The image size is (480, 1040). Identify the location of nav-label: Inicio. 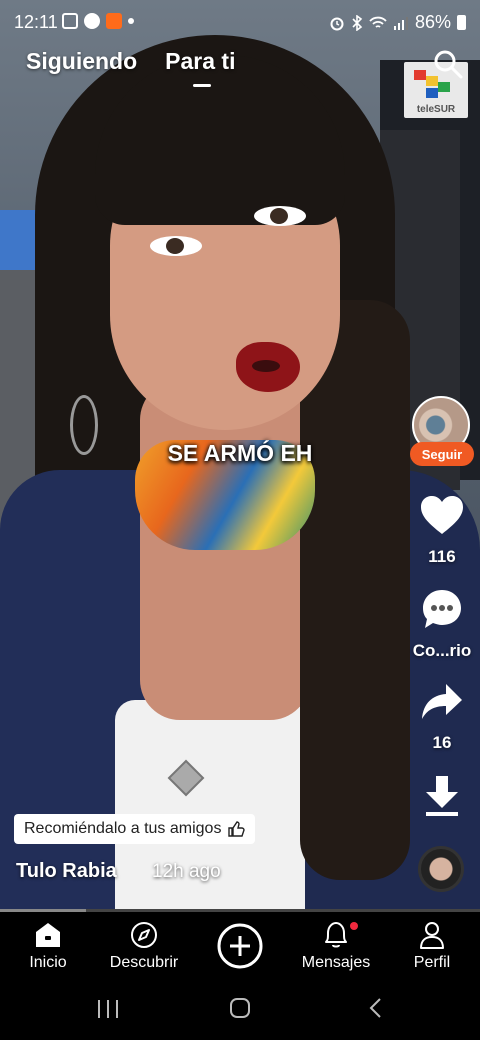
(48, 962).